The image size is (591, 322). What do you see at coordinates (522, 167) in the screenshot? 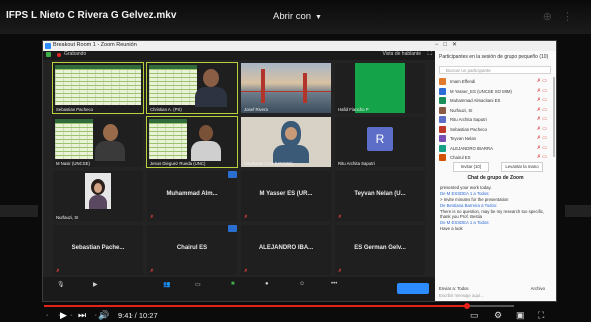
I see `raise-hand-button: Levantar la mano` at bounding box center [522, 167].